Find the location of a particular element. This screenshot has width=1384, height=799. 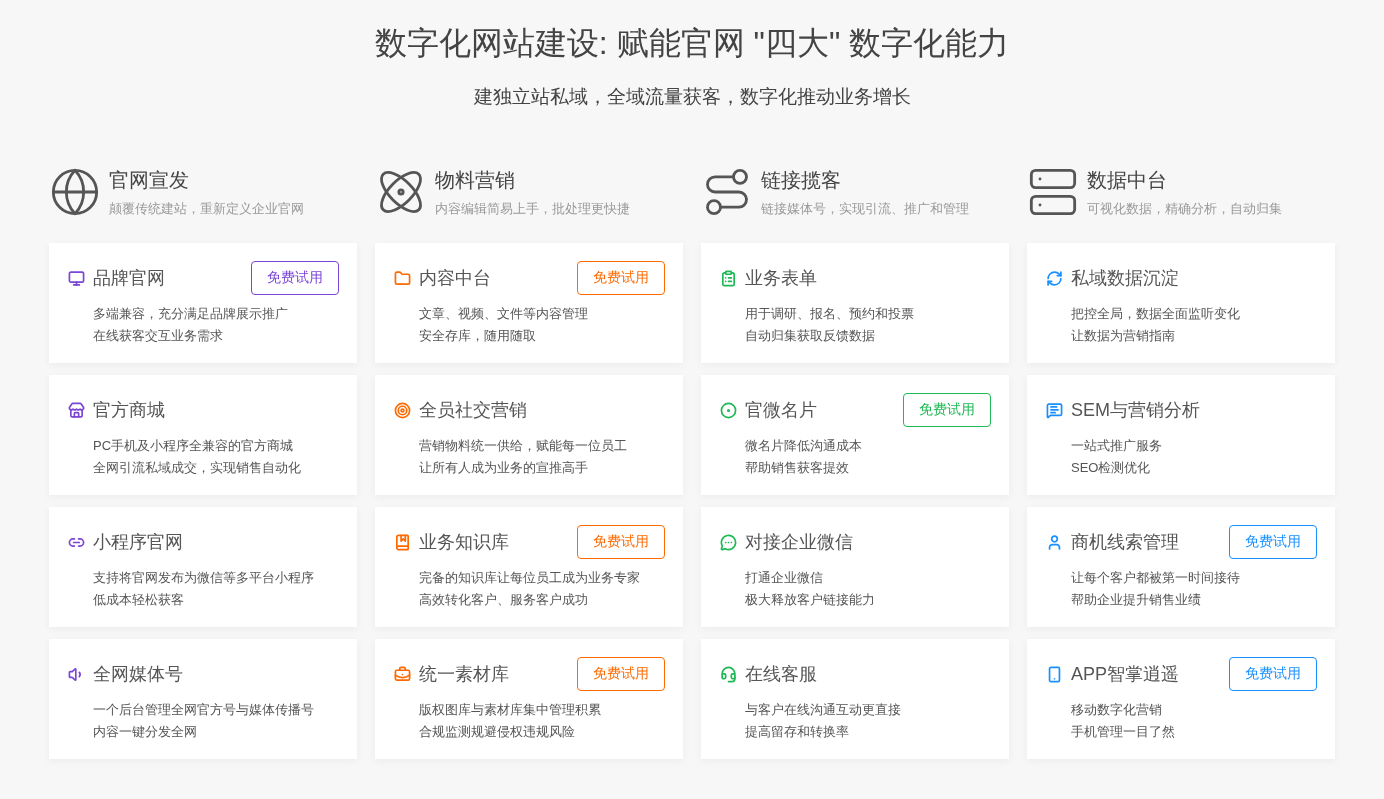

feature-description: 让数据为营销指南 is located at coordinates (1123, 336).